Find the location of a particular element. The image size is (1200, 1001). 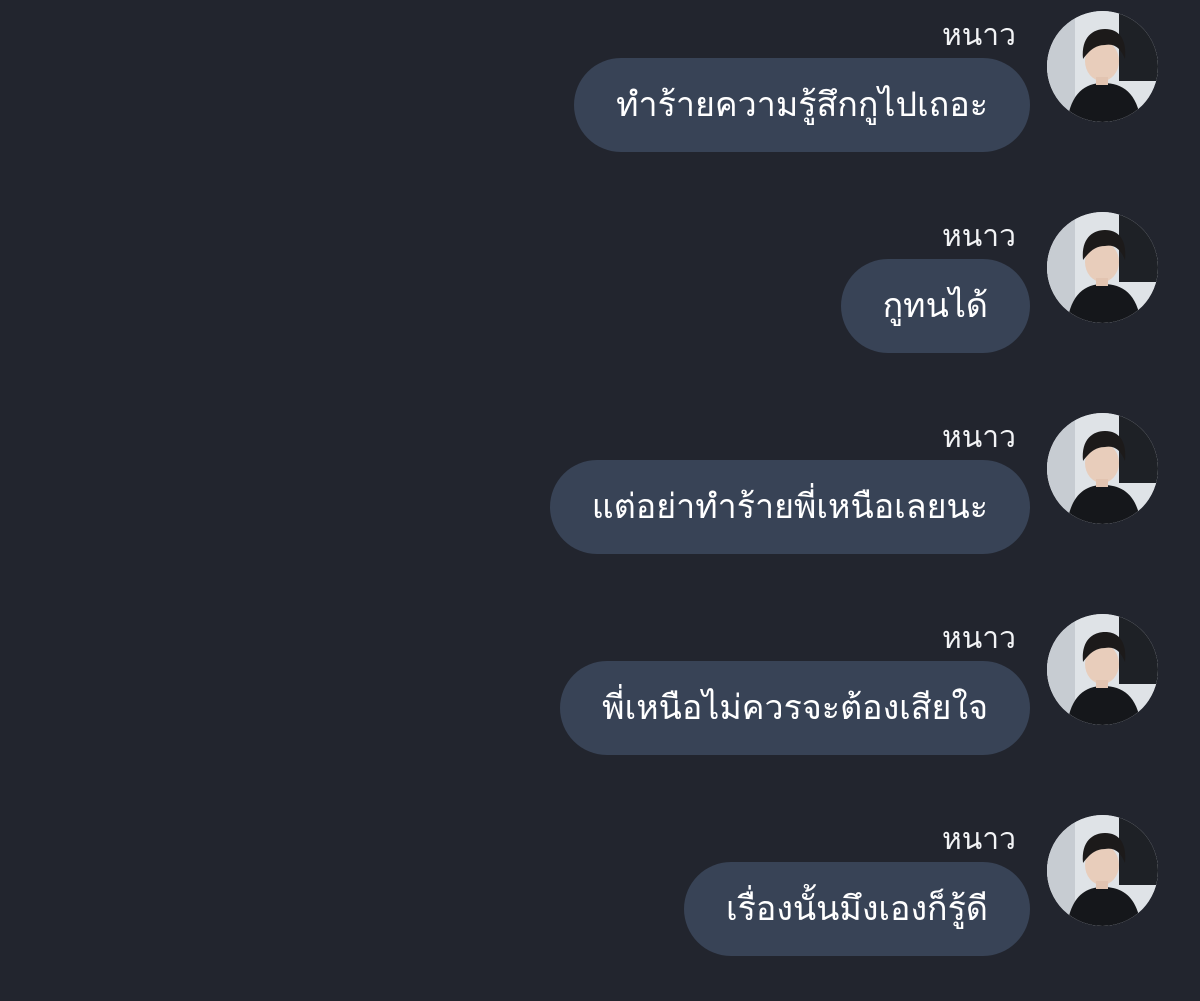

message-bubble: พี่เหนือไม่ควรจะต้องเสียใจ is located at coordinates (795, 708).